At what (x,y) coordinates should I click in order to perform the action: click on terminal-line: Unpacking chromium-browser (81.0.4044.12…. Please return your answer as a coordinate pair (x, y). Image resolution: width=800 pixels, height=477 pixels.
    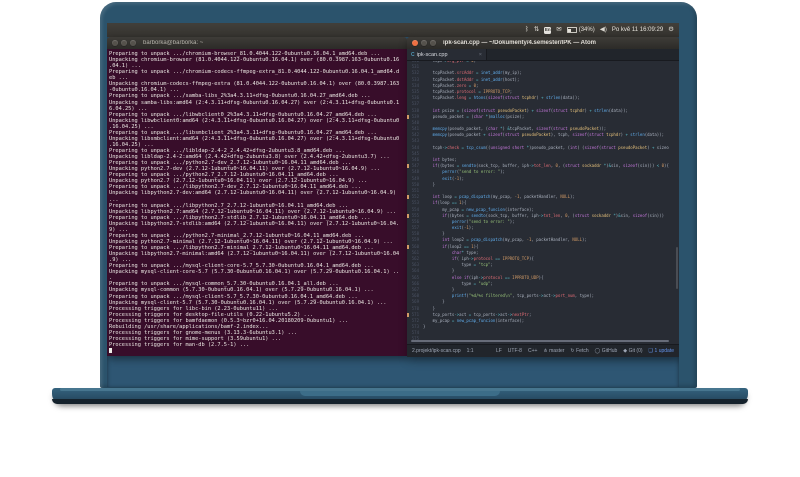
    Looking at the image, I should click on (254, 60).